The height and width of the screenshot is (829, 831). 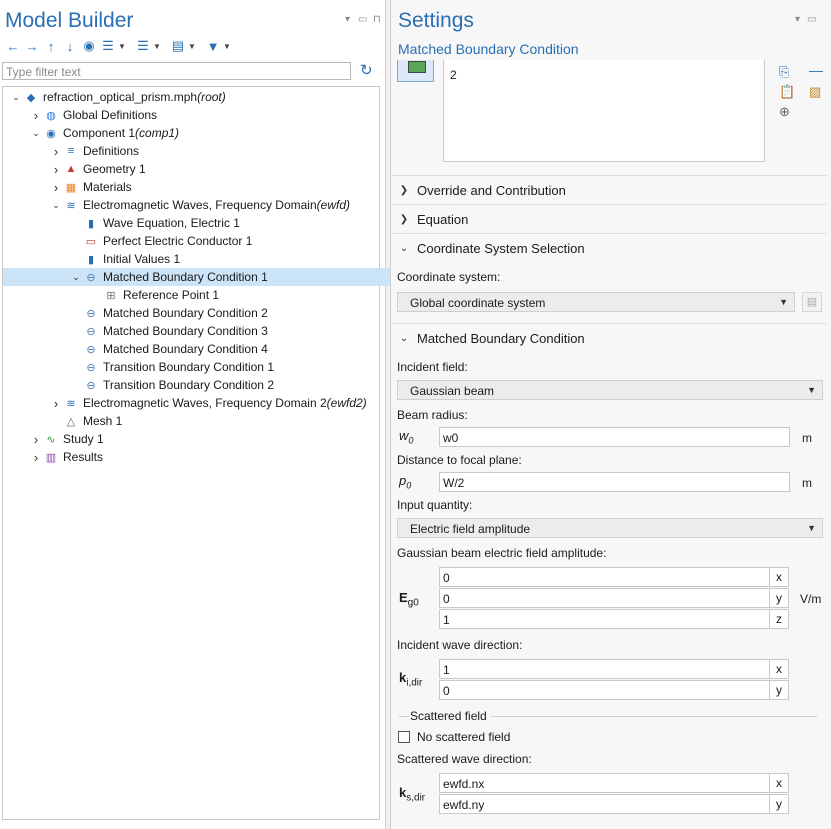 I want to click on section-override-label: Override and Contribution, so click(x=491, y=190).